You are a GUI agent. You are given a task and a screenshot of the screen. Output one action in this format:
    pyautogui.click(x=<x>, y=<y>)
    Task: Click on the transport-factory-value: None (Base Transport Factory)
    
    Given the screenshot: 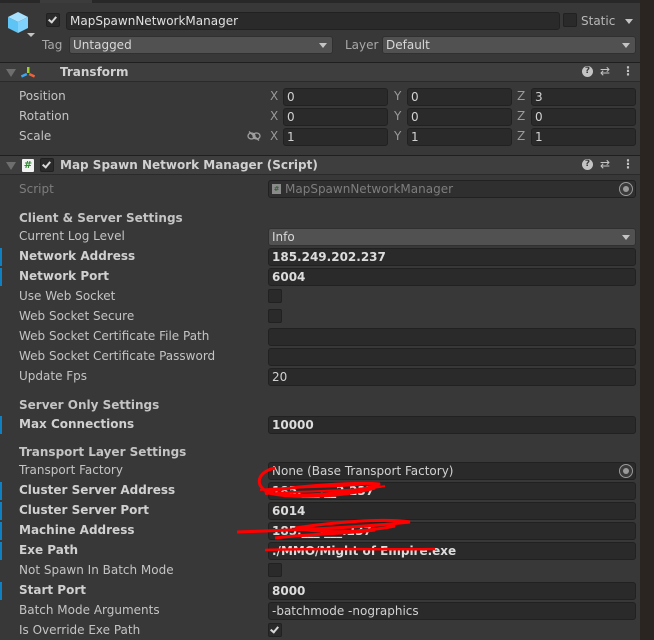 What is the action you would take?
    pyautogui.click(x=363, y=471)
    